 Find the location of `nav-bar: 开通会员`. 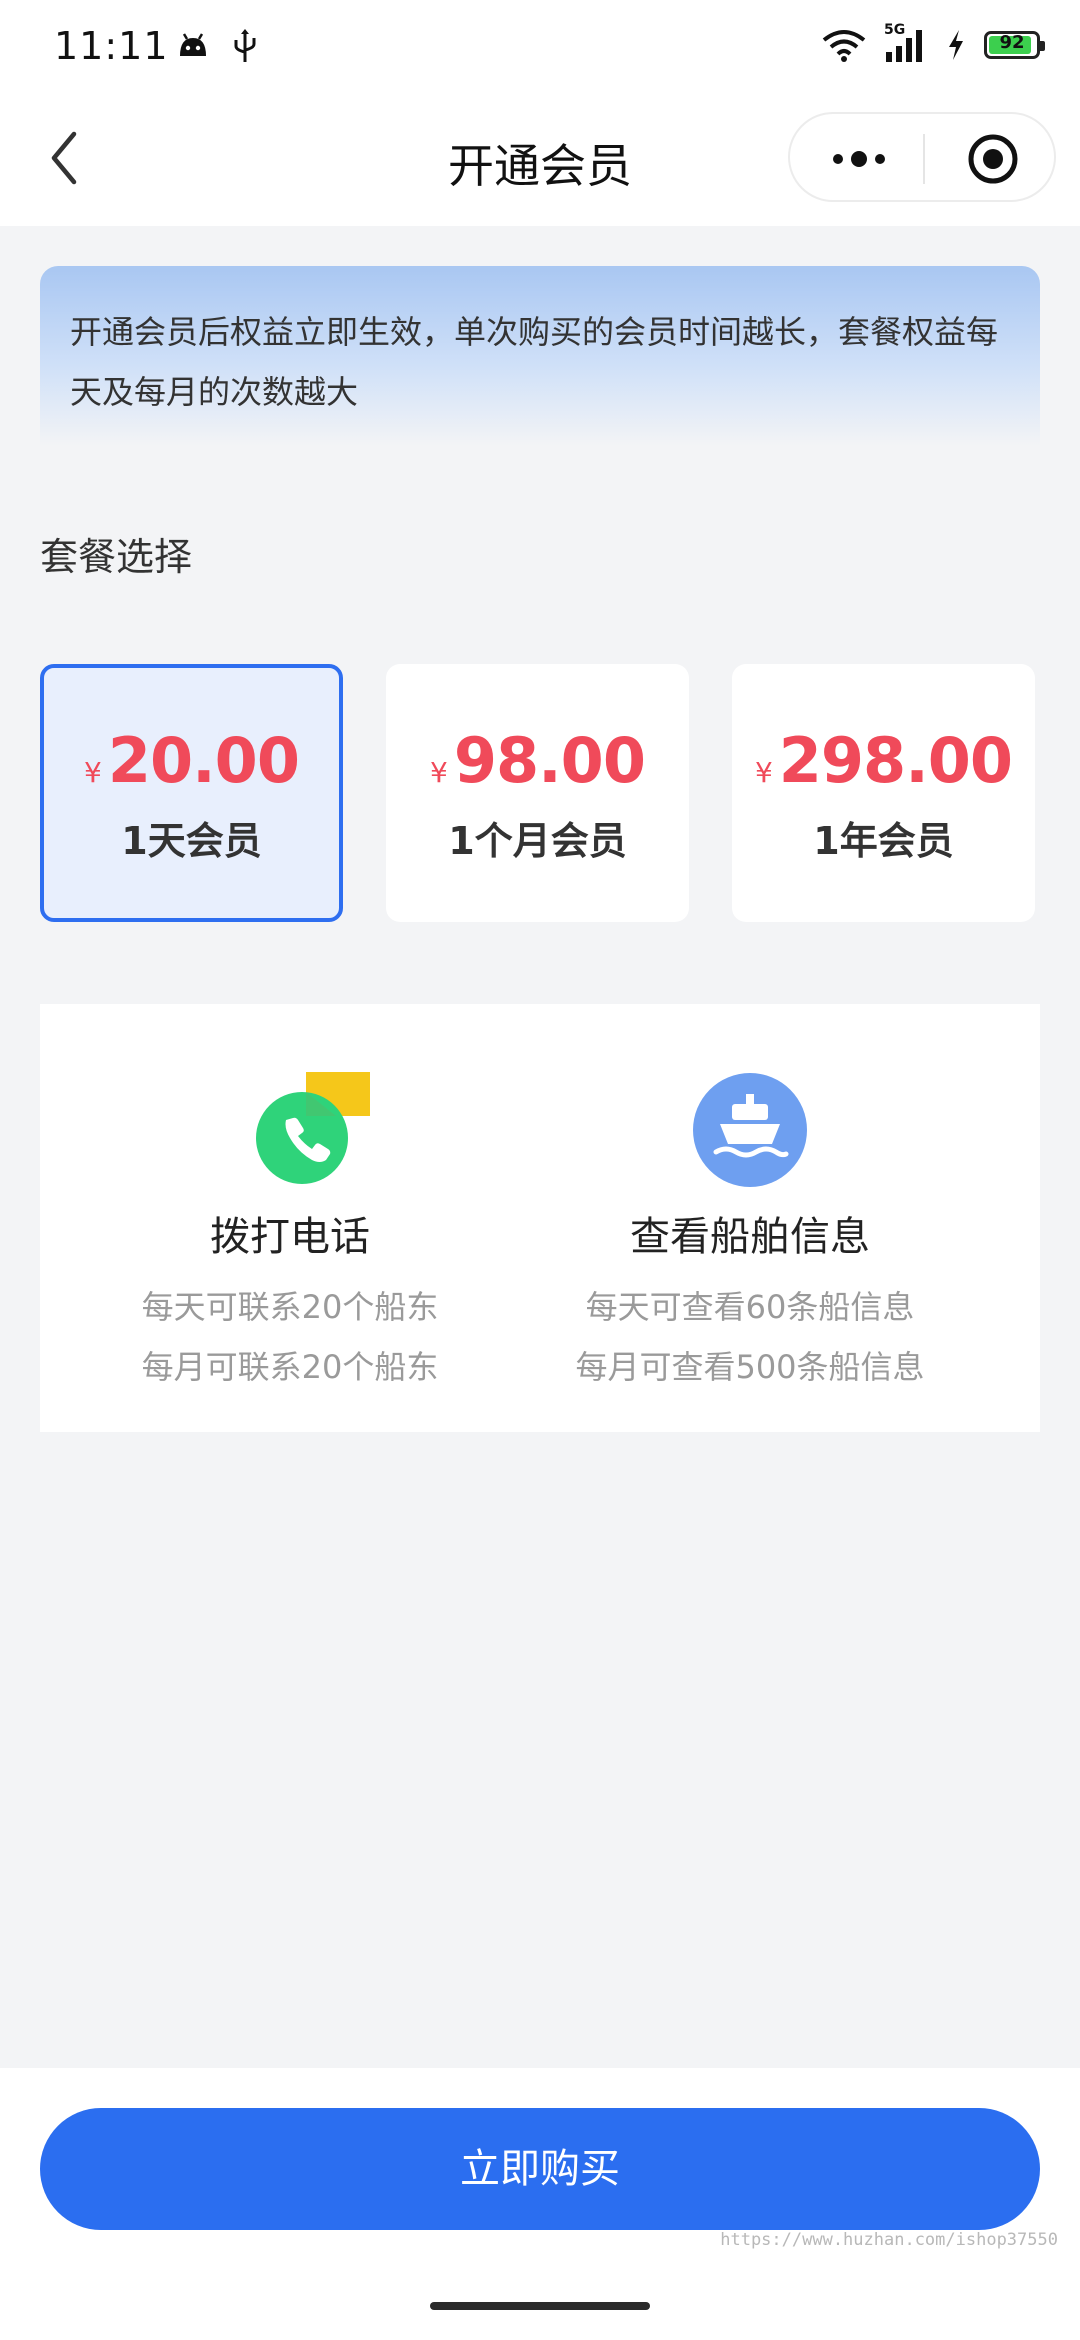

nav-bar: 开通会员 is located at coordinates (540, 159).